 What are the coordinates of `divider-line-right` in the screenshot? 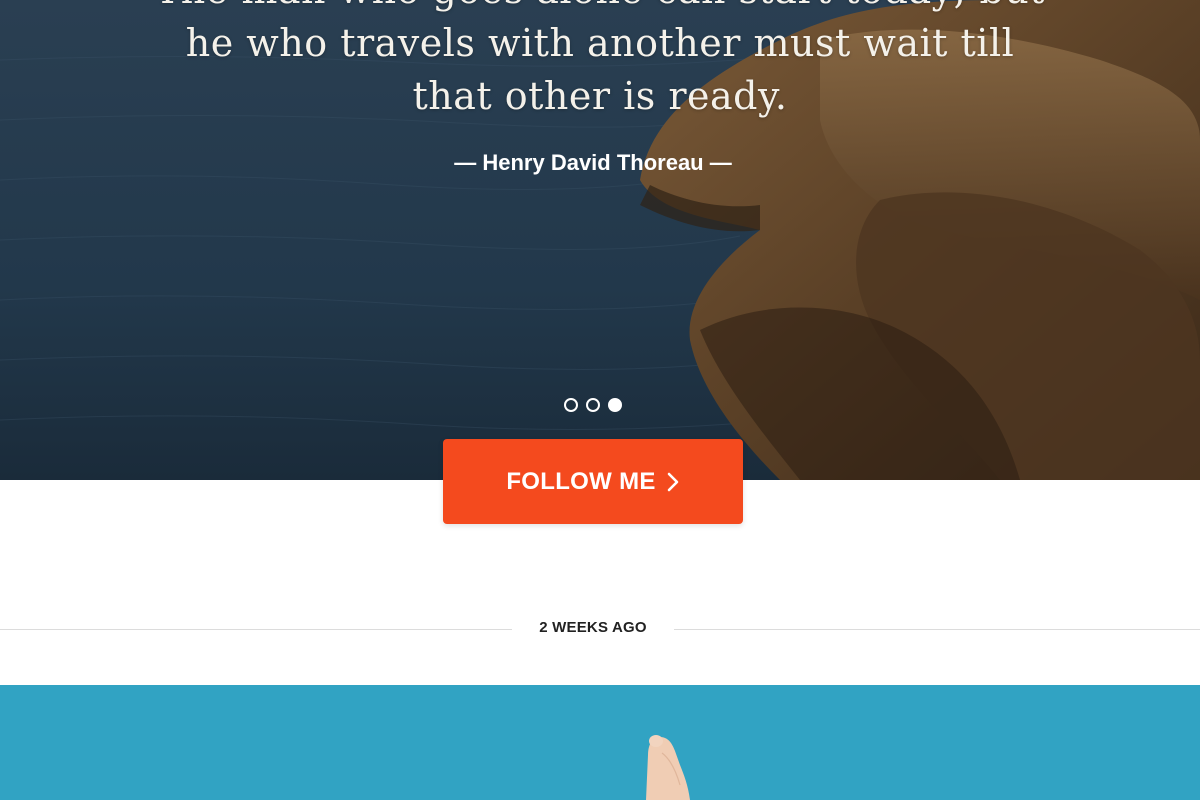 It's located at (937, 629).